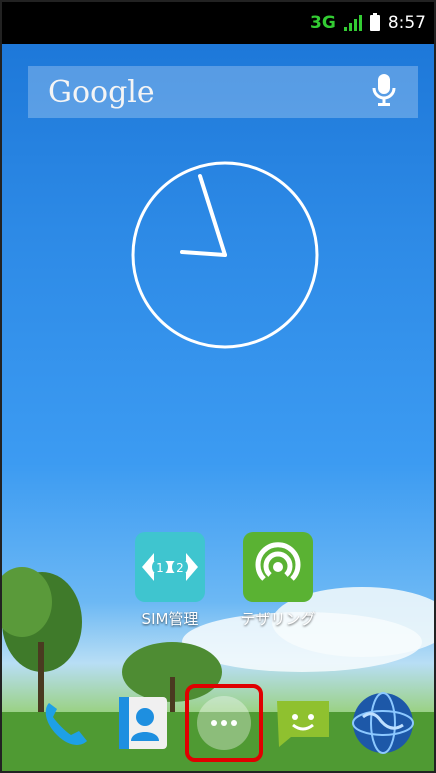  What do you see at coordinates (303, 723) in the screenshot?
I see `messaging-icon` at bounding box center [303, 723].